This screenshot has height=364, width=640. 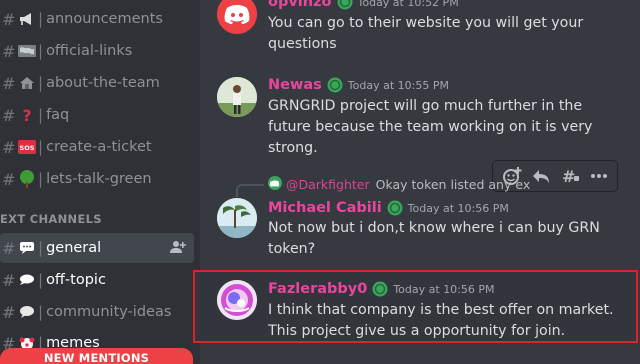 I want to click on channel-name: community-ideas, so click(x=109, y=312).